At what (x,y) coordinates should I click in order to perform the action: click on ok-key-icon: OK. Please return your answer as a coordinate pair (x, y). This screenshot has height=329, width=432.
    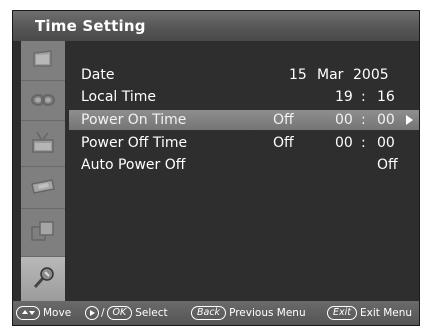
    Looking at the image, I should click on (119, 313).